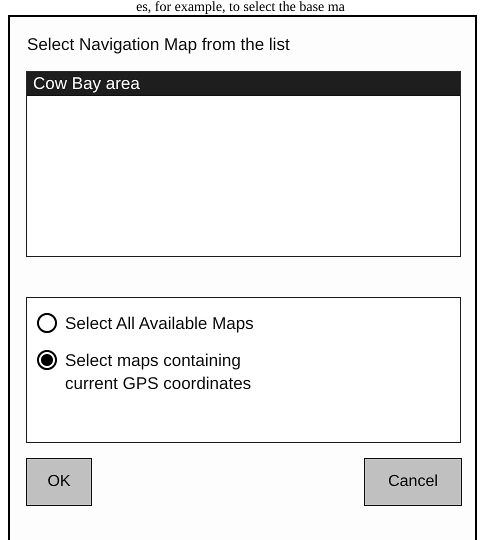  I want to click on caption-text: es, for example, to select the base ma, so click(240, 7).